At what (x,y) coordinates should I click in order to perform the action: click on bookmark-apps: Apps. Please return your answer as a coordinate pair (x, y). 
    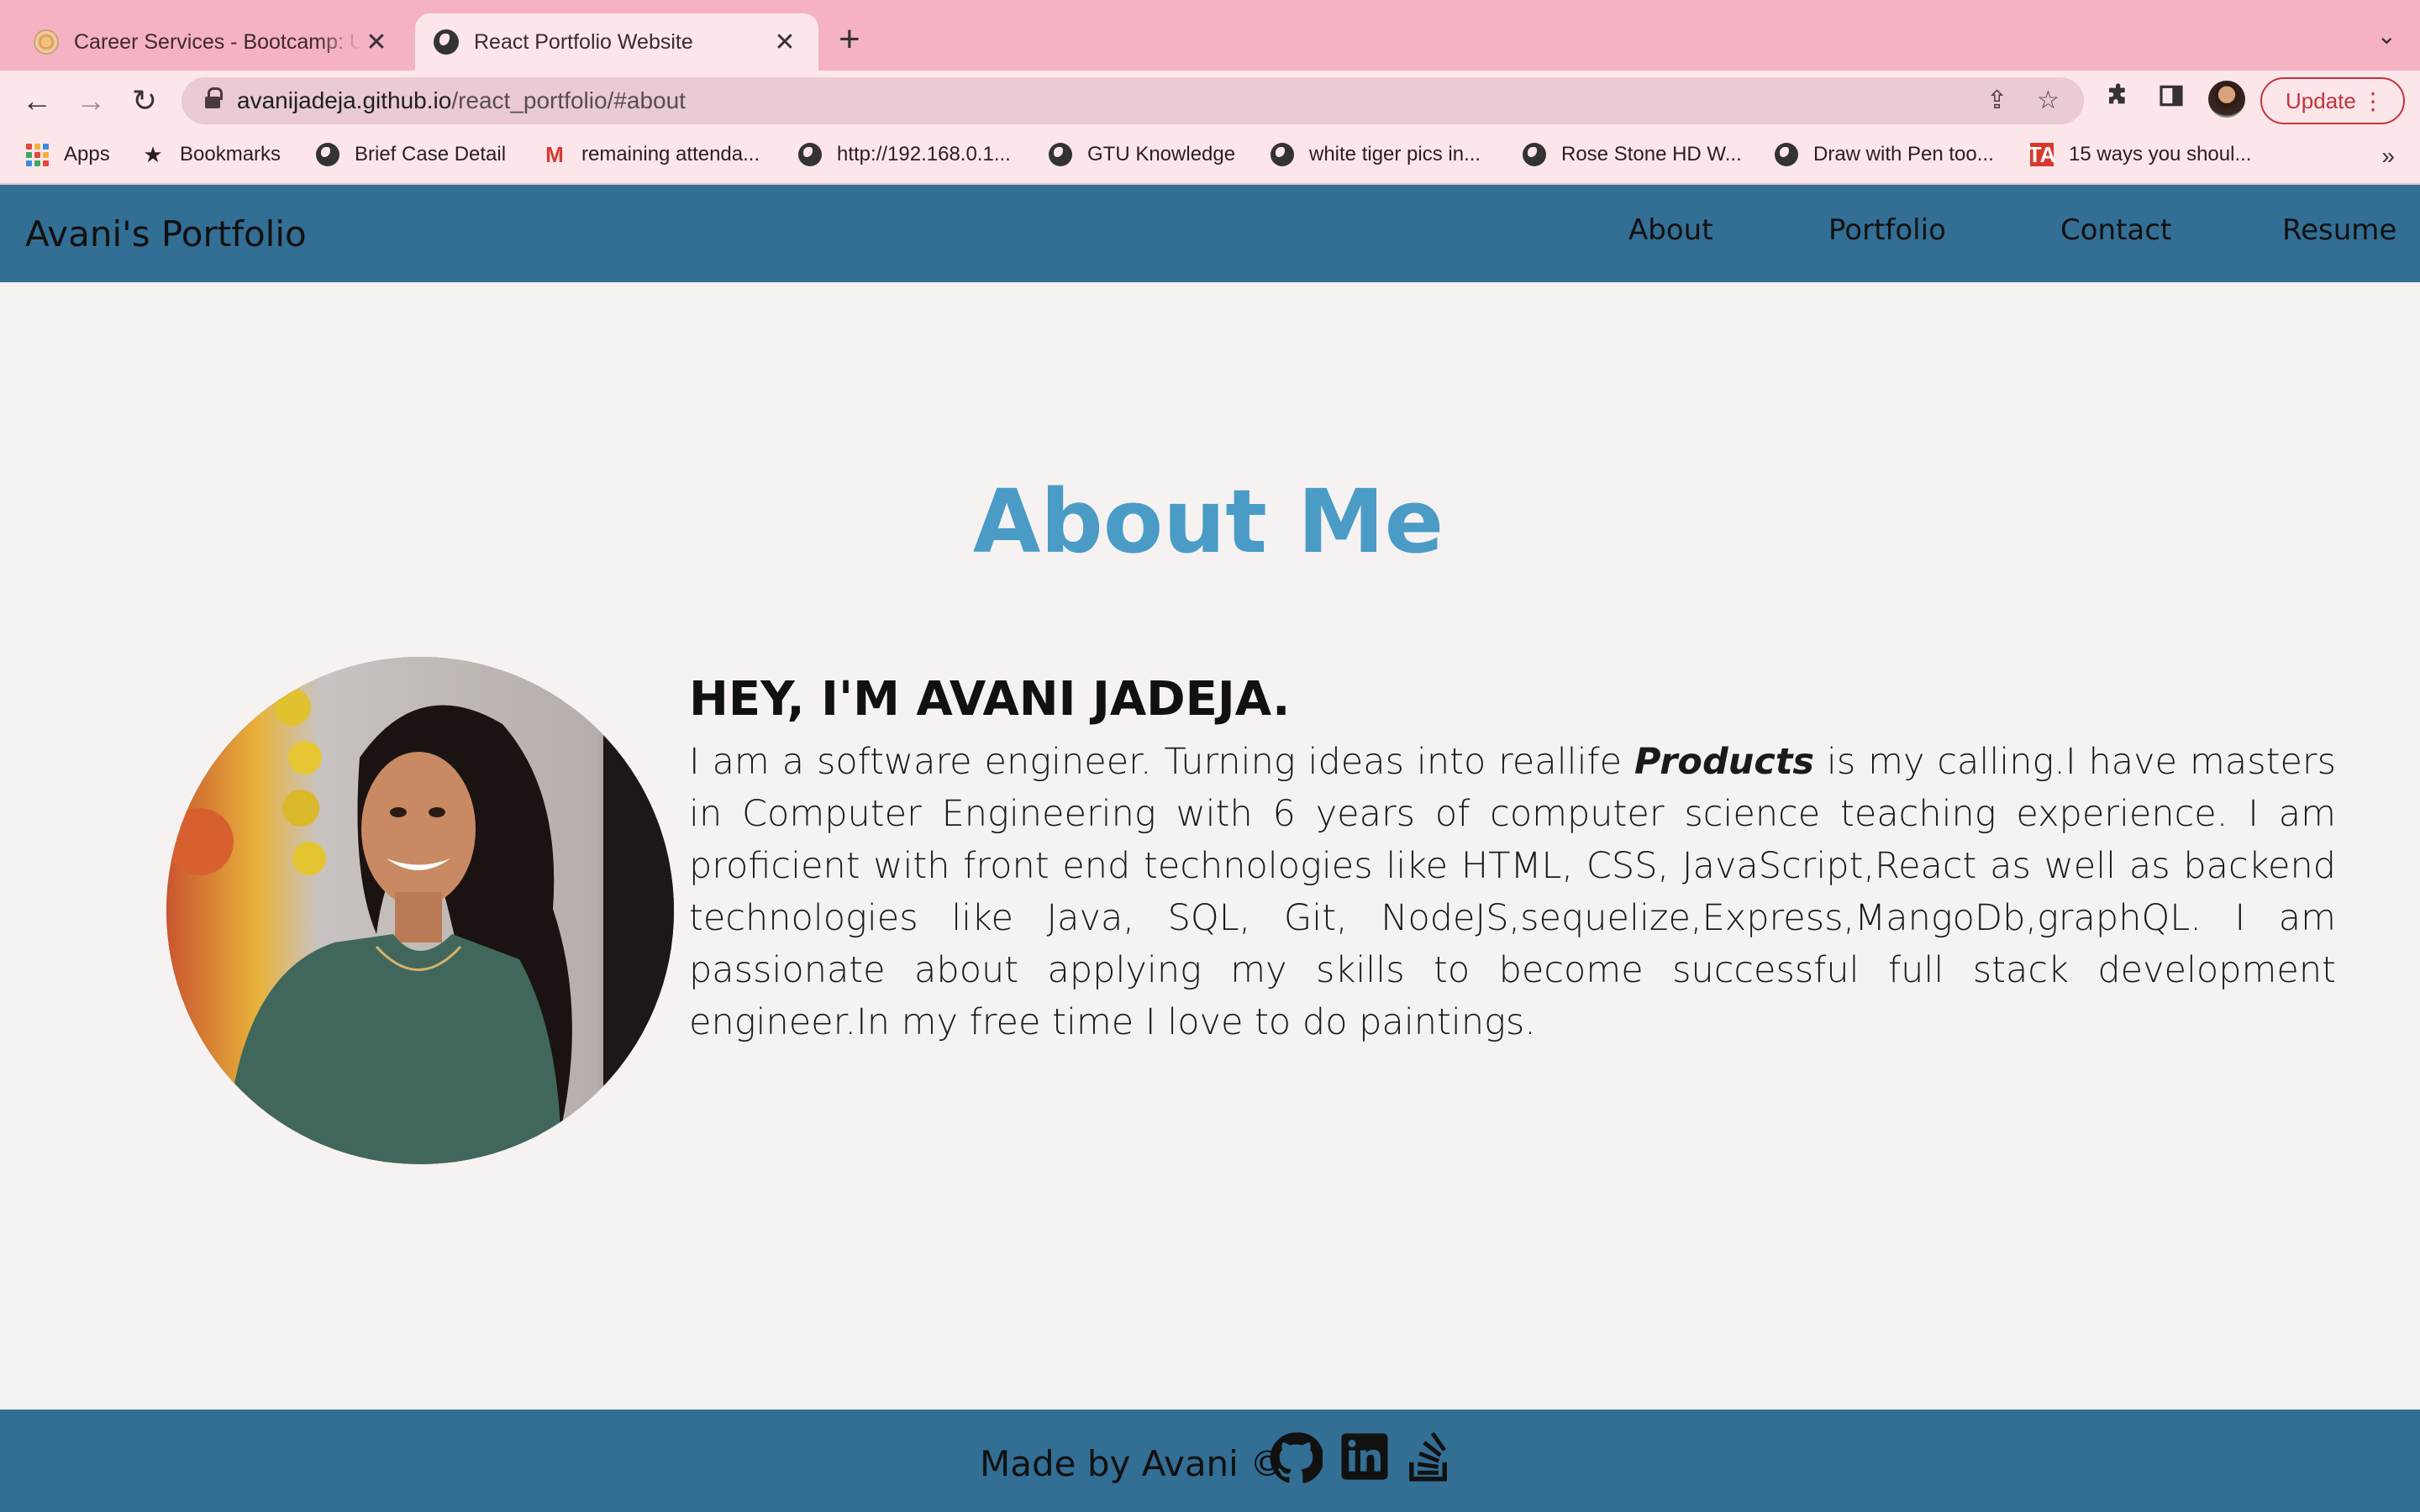
    Looking at the image, I should click on (67, 154).